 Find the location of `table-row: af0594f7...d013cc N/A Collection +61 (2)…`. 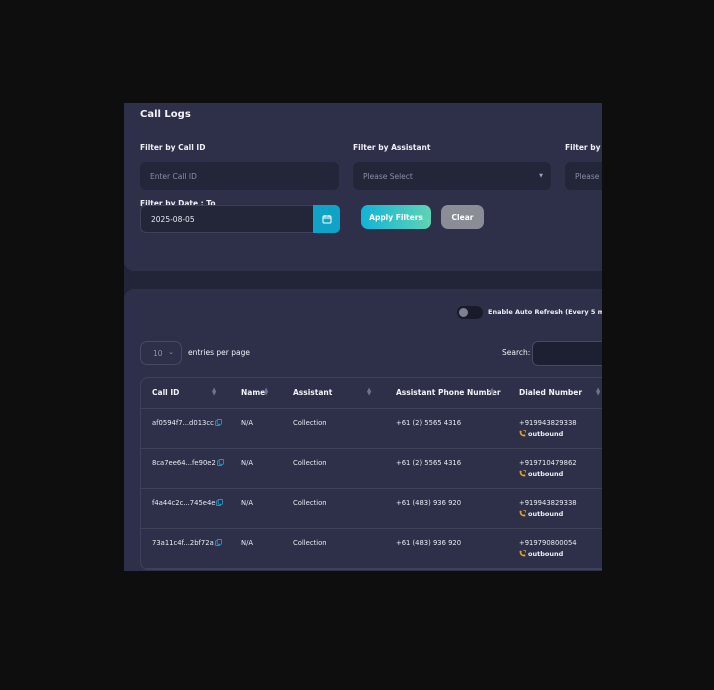

table-row: af0594f7...d013cc N/A Collection +61 (2)… is located at coordinates (371, 429).